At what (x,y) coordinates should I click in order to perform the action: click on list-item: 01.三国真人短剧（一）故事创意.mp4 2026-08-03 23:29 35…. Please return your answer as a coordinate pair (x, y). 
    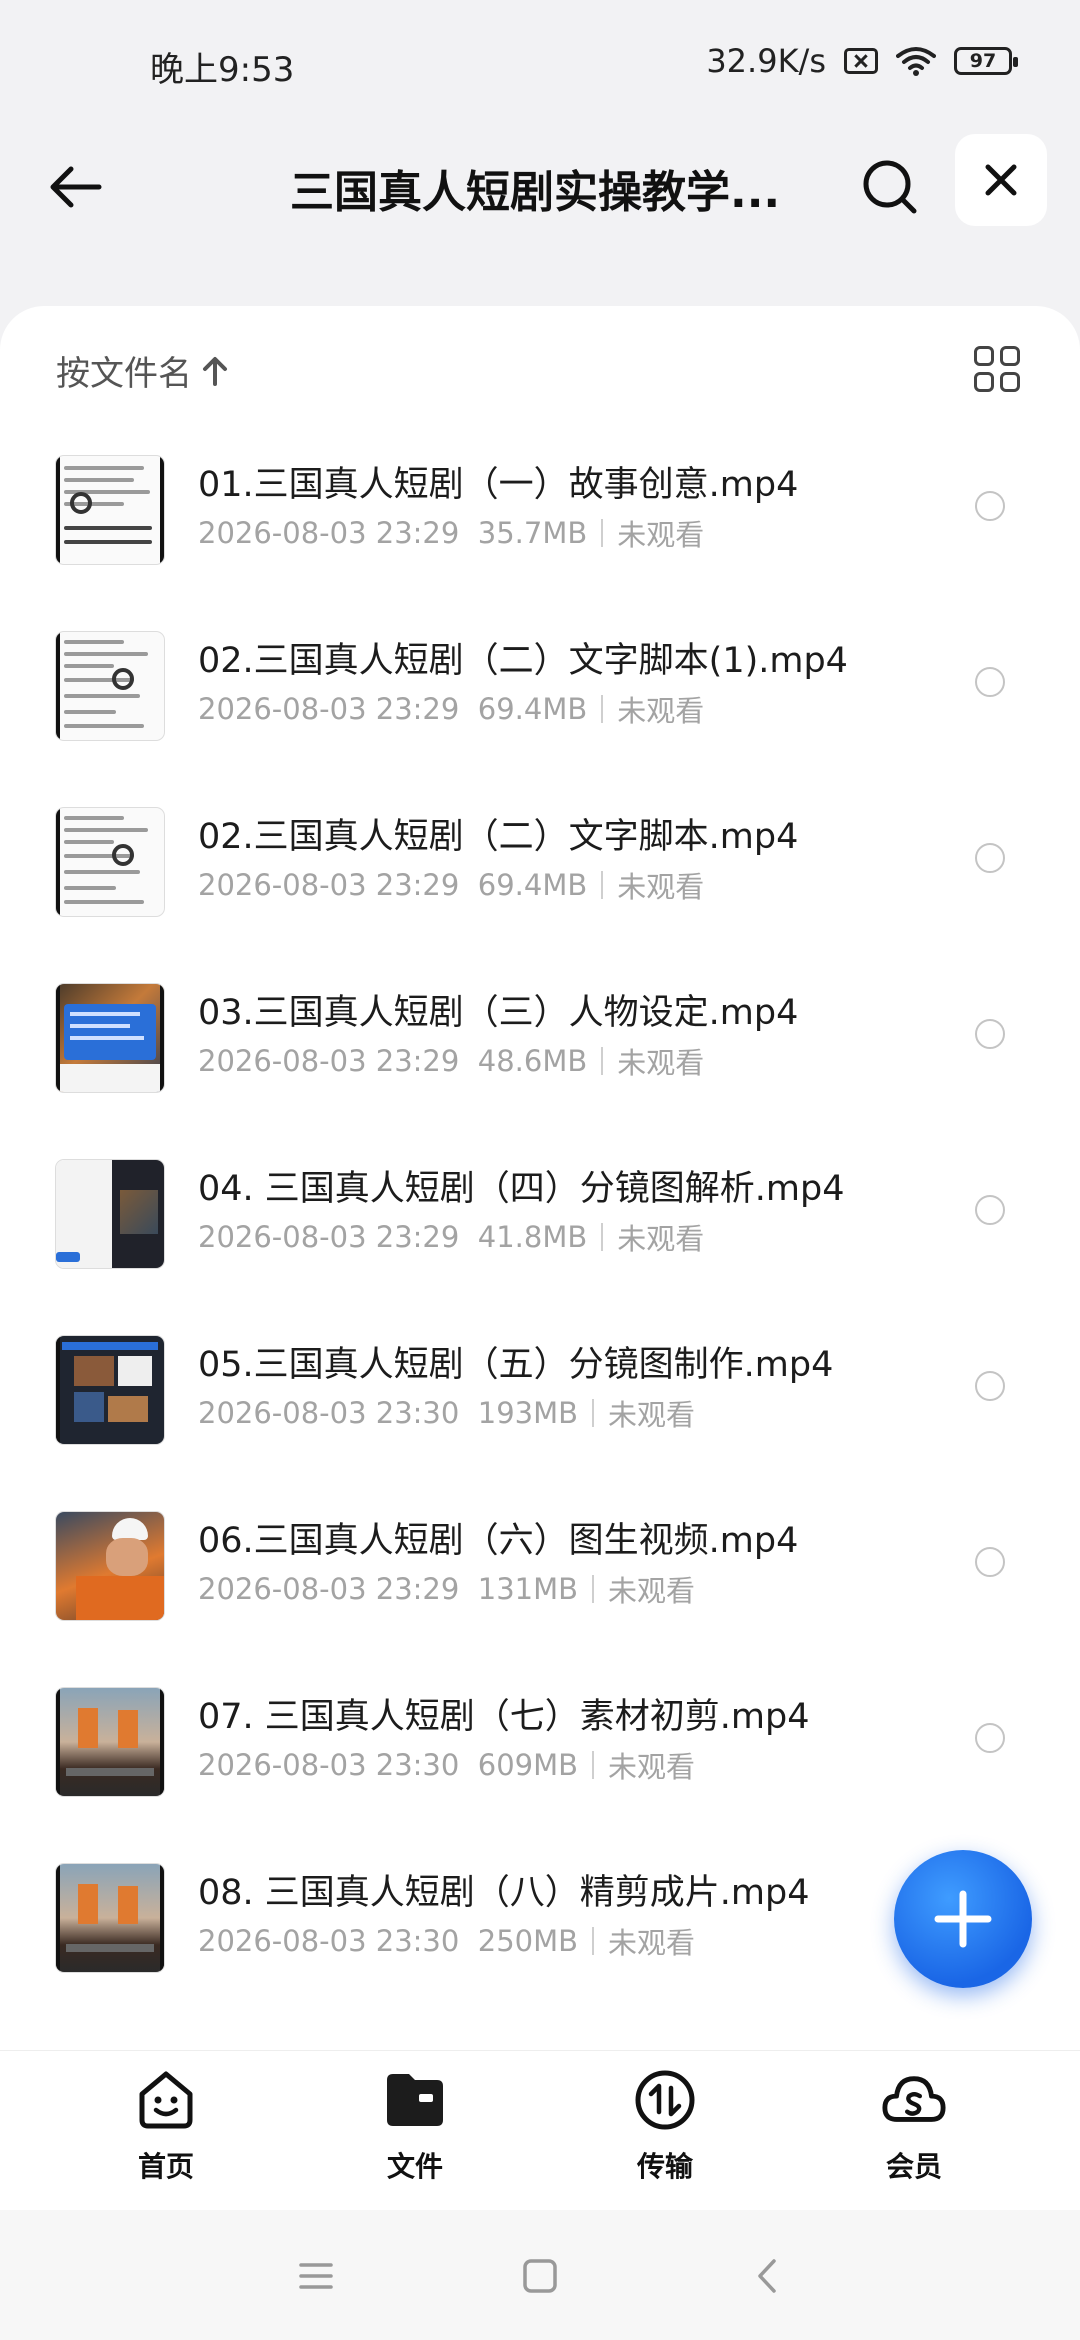
    Looking at the image, I should click on (540, 534).